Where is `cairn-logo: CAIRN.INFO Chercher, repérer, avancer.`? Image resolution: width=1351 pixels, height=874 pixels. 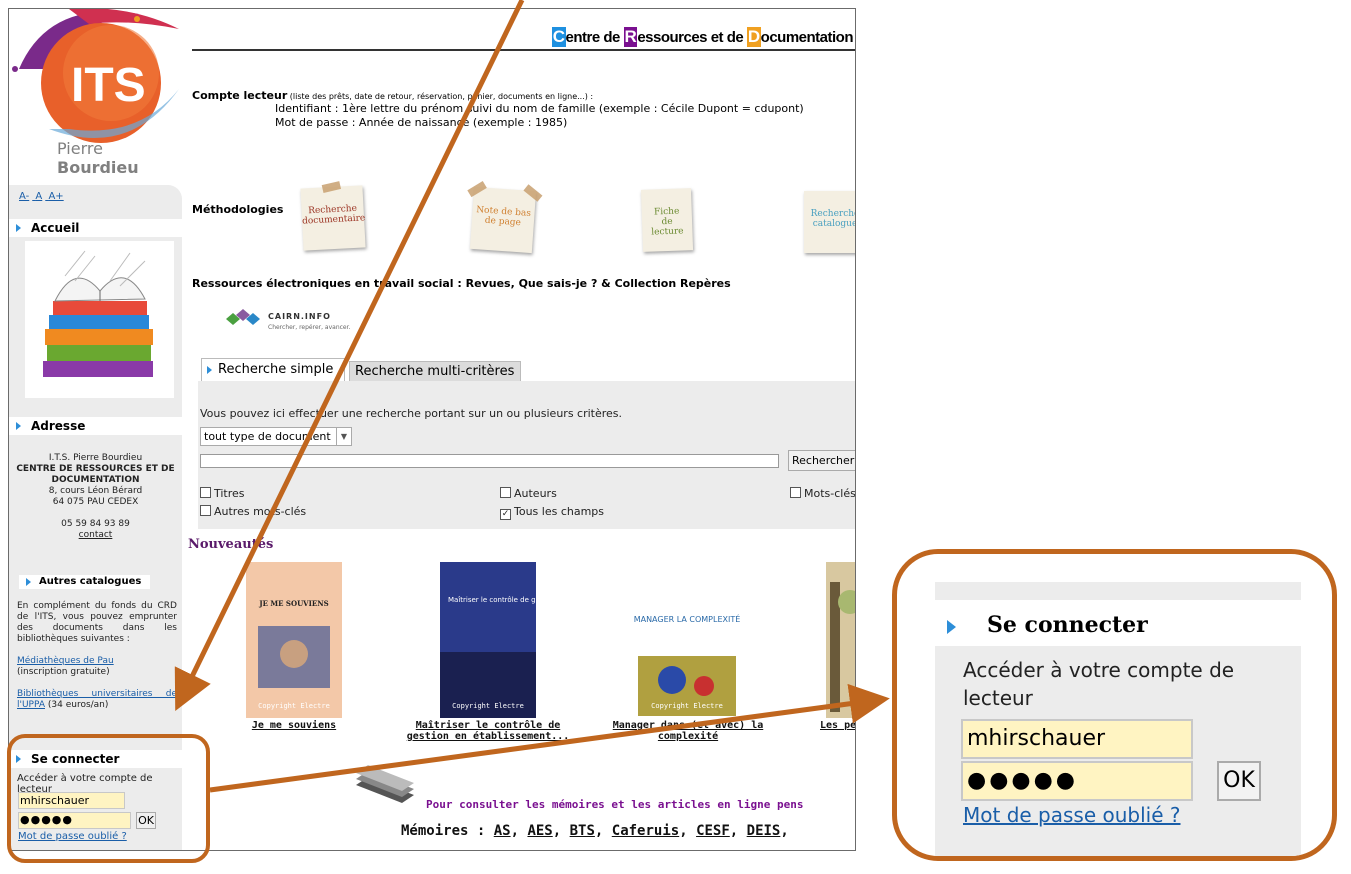 cairn-logo: CAIRN.INFO Chercher, repérer, avancer. is located at coordinates (285, 319).